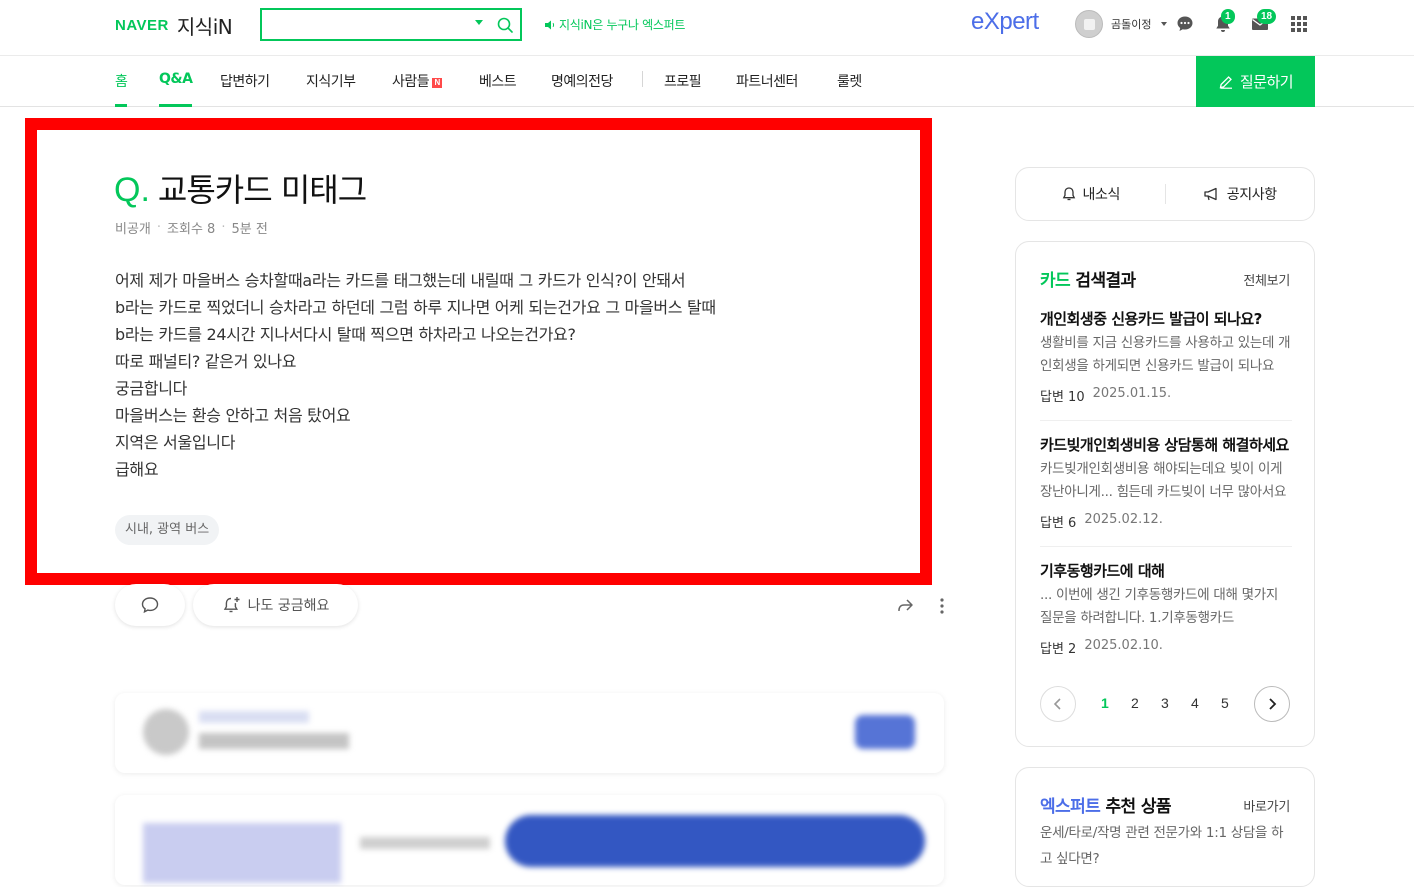 This screenshot has height=887, width=1414. I want to click on result-meta: 답변 10 2025.01.15., so click(1166, 395).